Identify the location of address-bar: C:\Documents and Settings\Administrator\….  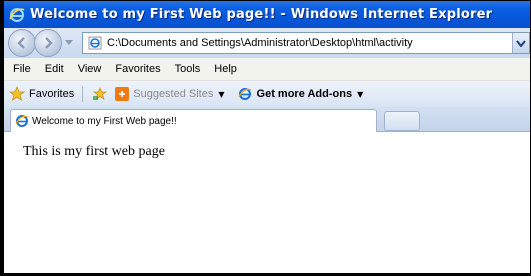
(306, 43).